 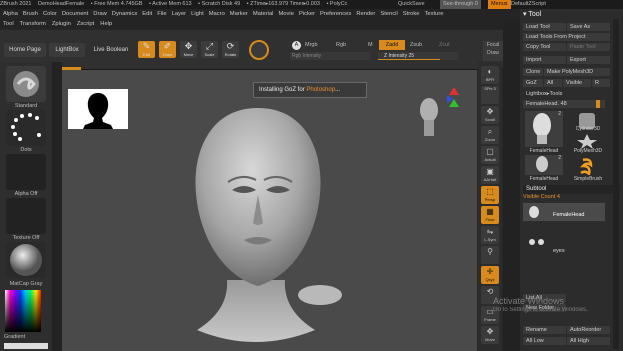 What do you see at coordinates (307, 14) in the screenshot?
I see `menu-picker: Picker` at bounding box center [307, 14].